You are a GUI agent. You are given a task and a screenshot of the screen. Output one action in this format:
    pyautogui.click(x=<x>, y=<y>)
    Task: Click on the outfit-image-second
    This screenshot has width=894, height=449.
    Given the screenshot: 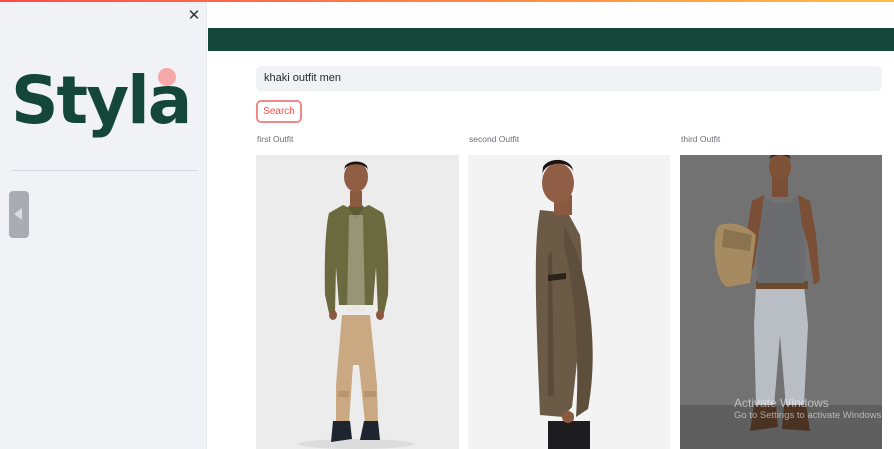 What is the action you would take?
    pyautogui.click(x=569, y=302)
    